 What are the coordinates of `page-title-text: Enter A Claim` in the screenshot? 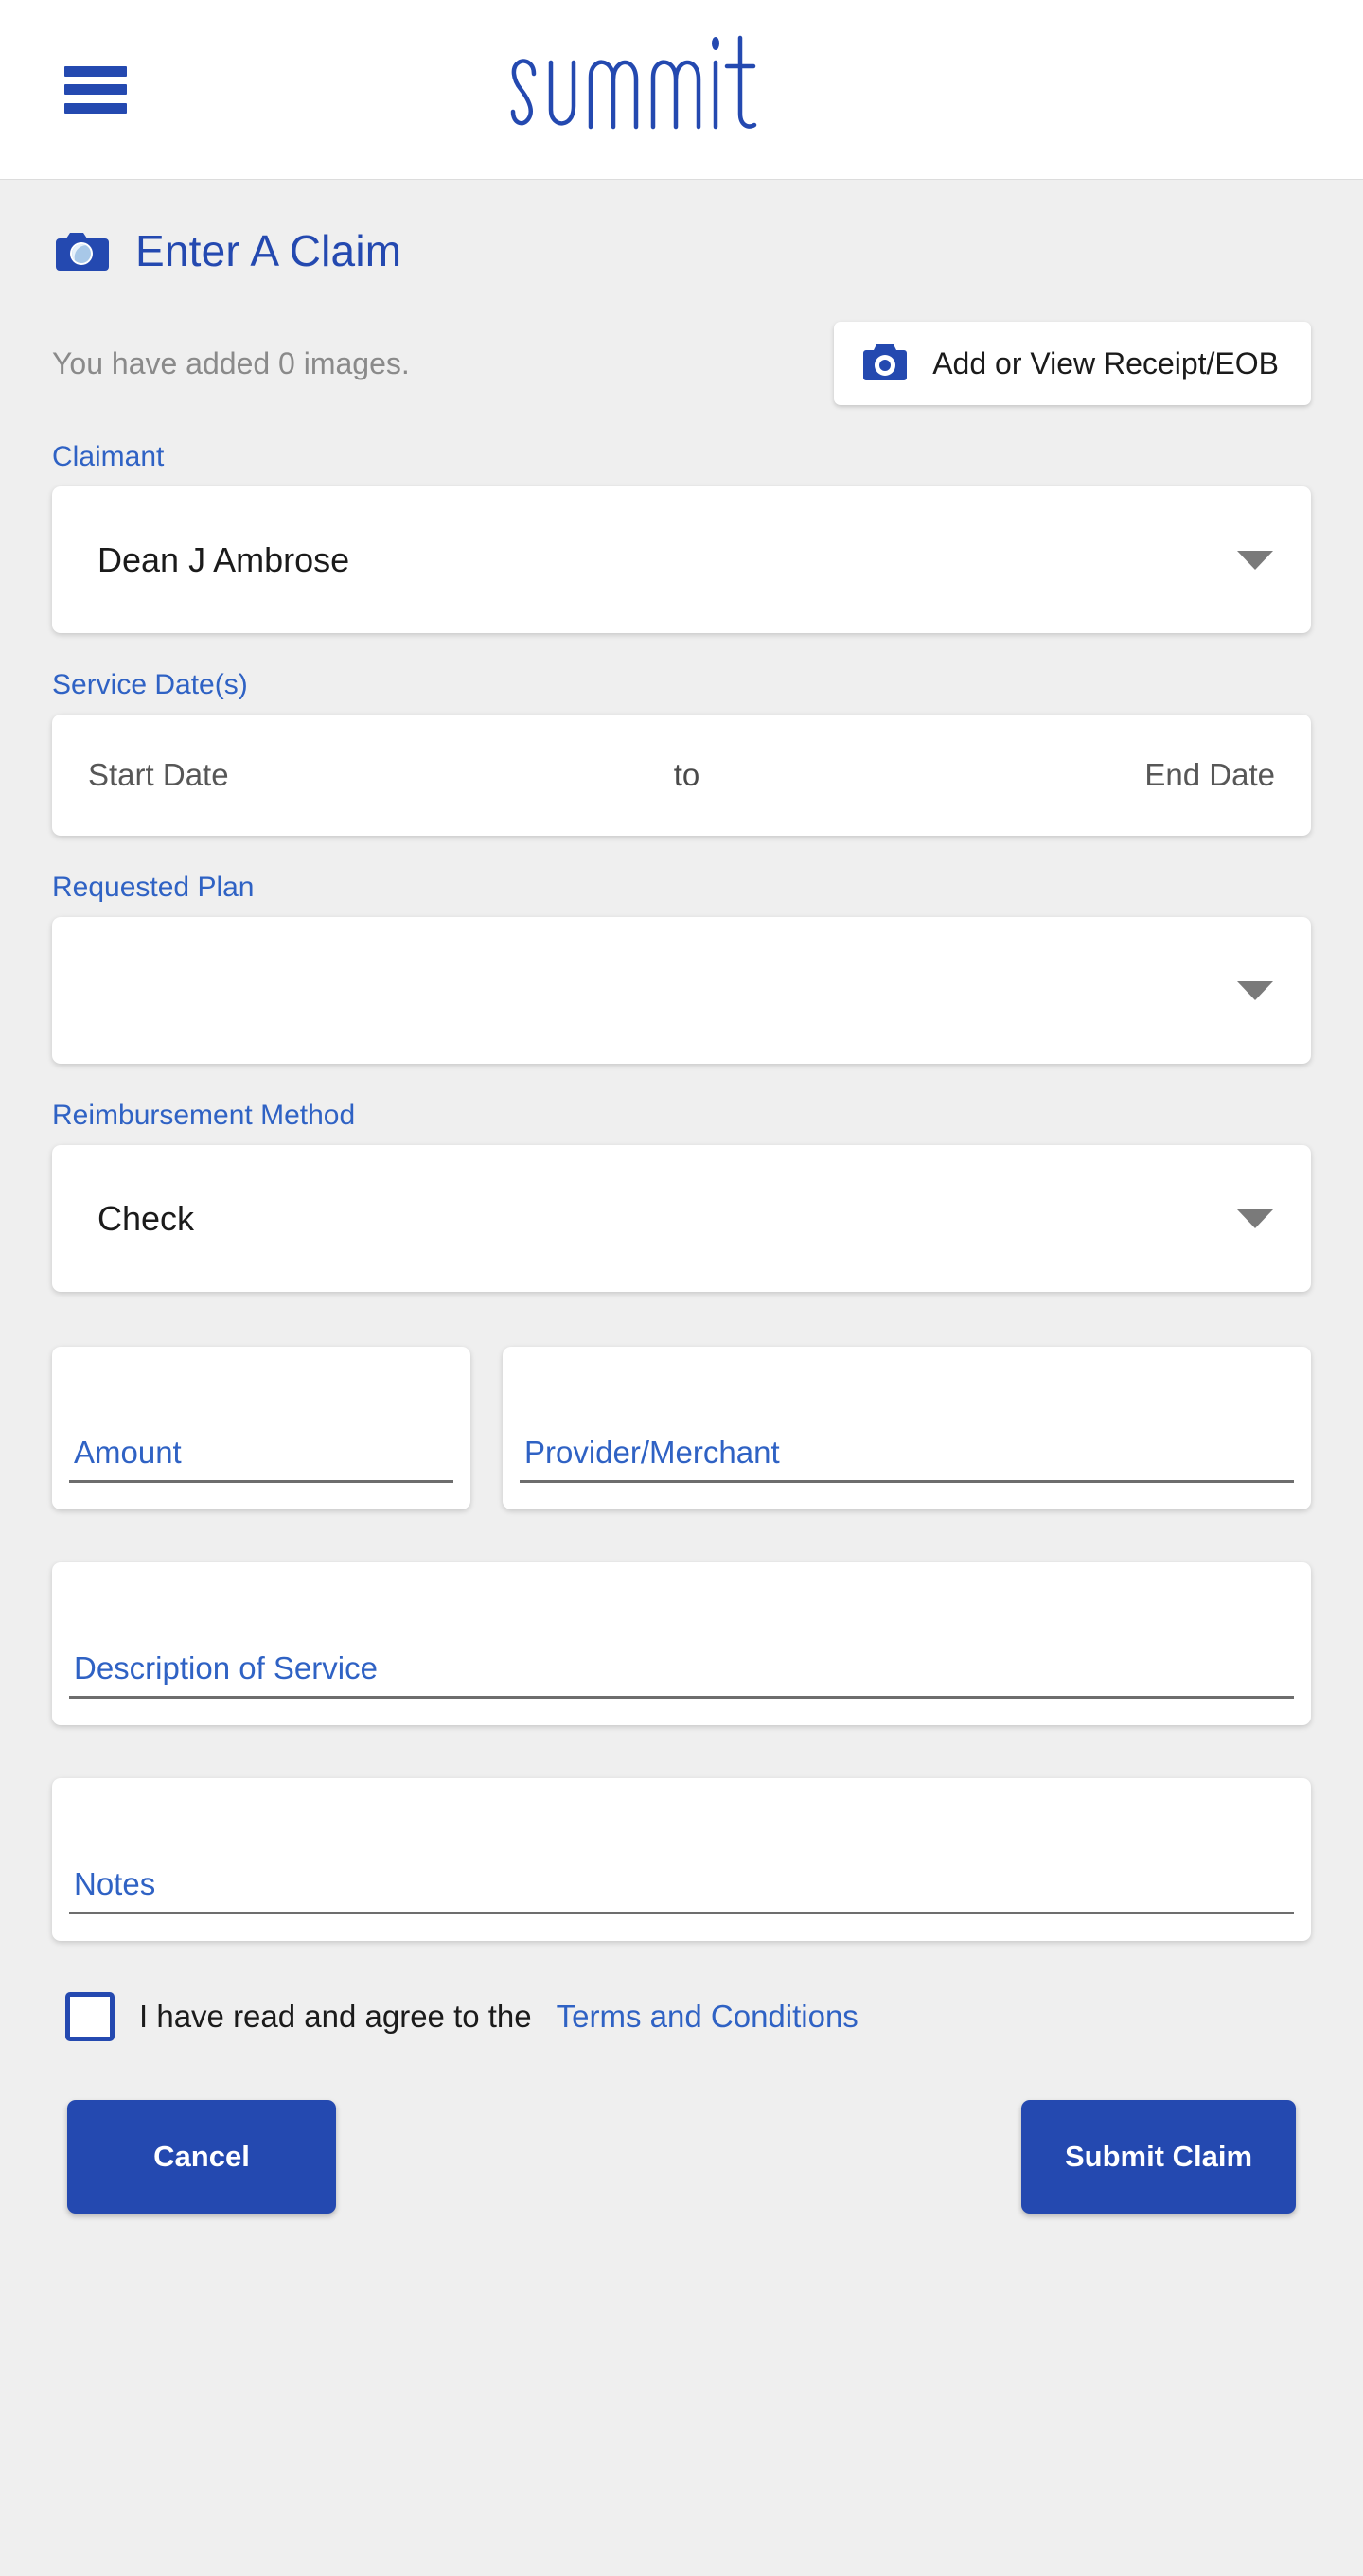 It's located at (268, 250).